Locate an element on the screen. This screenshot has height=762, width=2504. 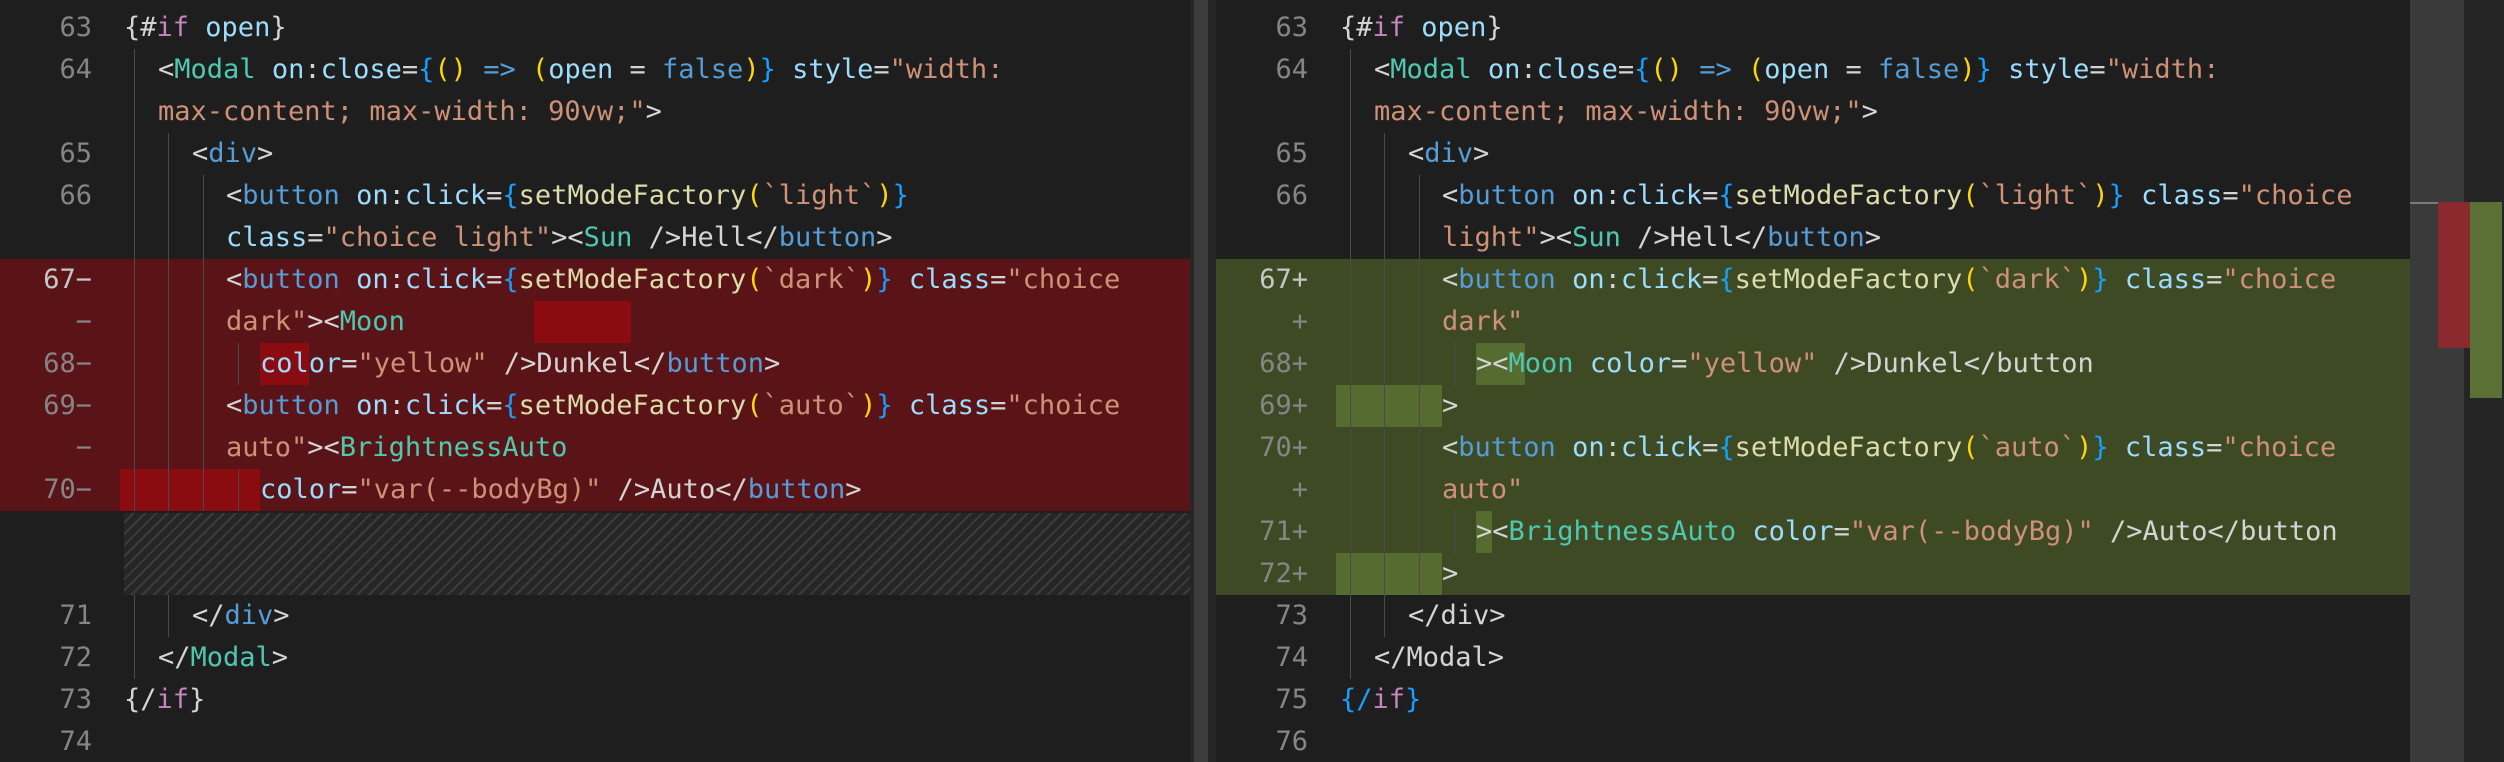
code-token: open is located at coordinates (1797, 69).